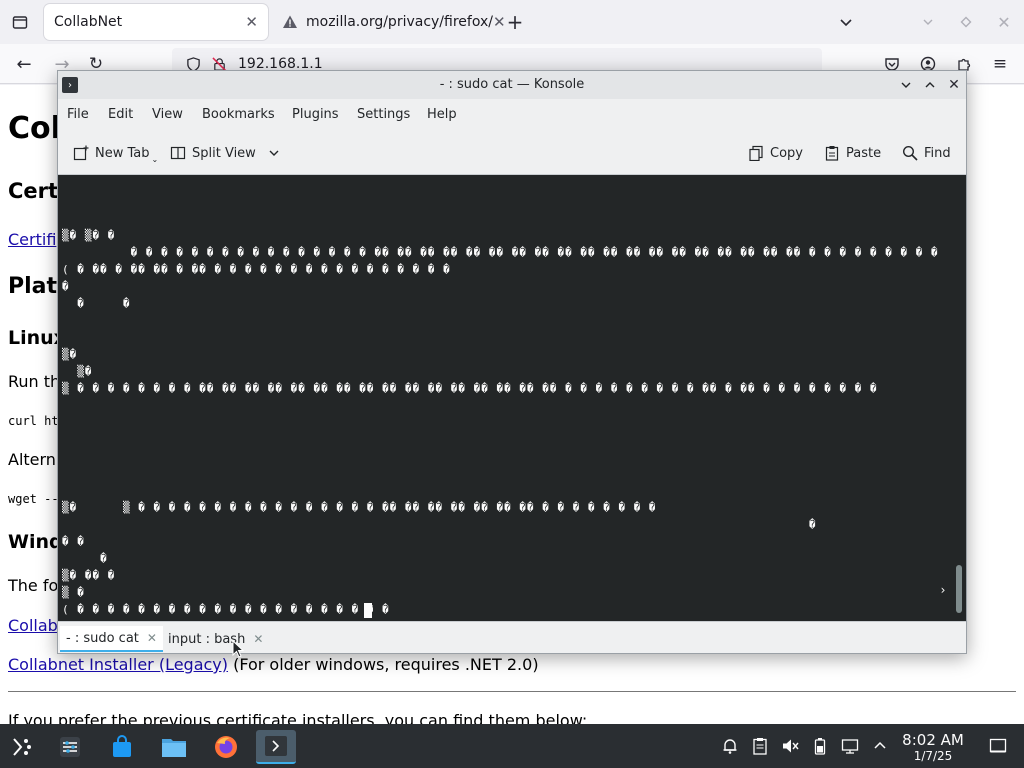  What do you see at coordinates (933, 756) in the screenshot?
I see `clock-date: 1/7/25` at bounding box center [933, 756].